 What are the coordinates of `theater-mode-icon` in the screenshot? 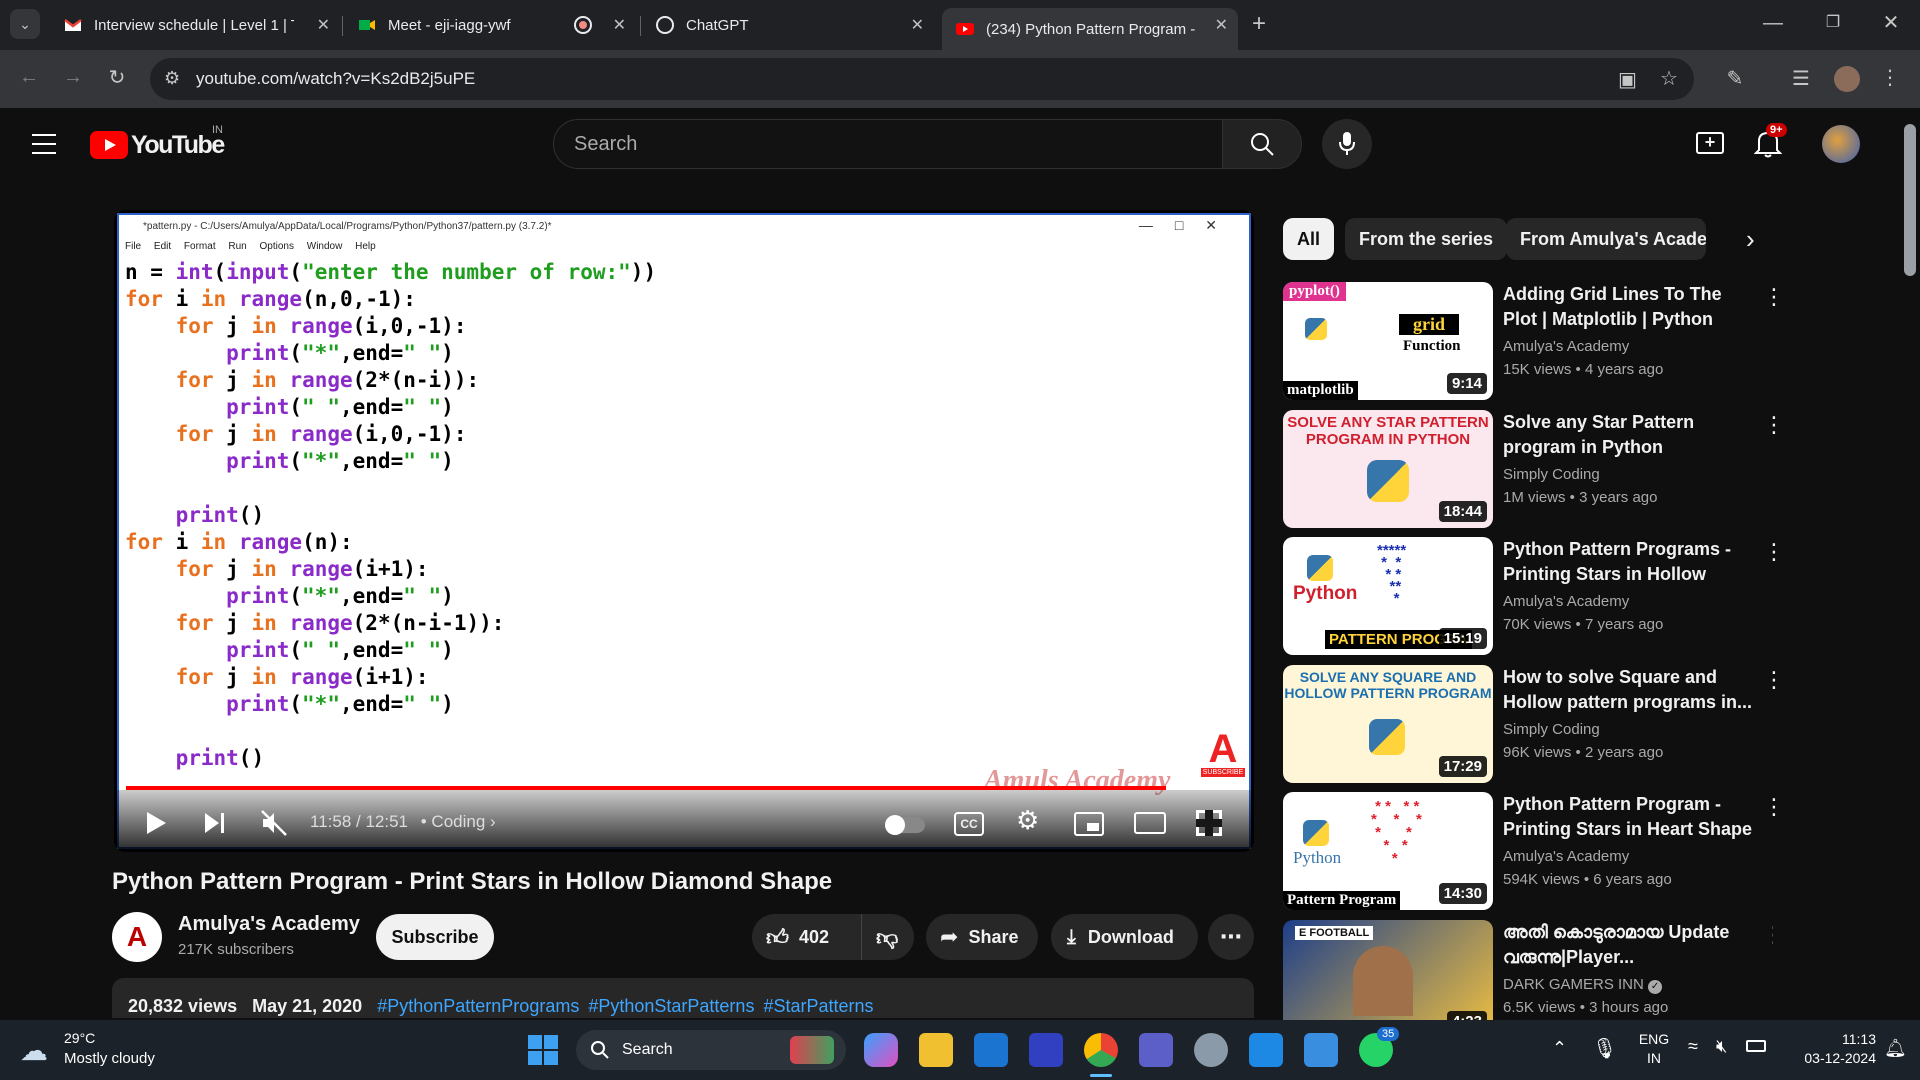 It's located at (1150, 823).